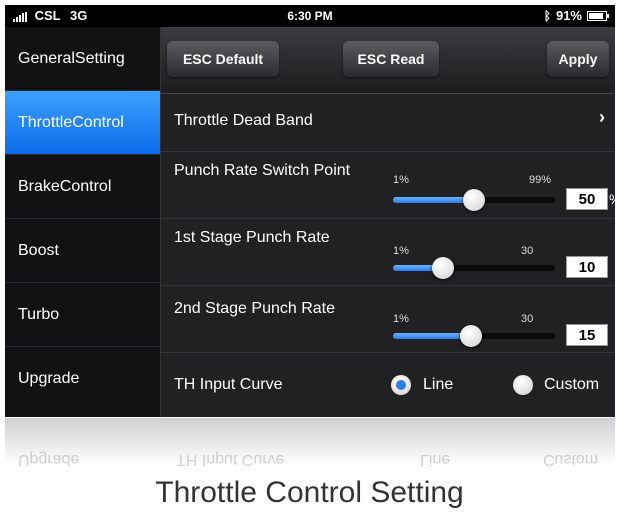 The width and height of the screenshot is (619, 515). I want to click on curve-row: TH Input Curve Line Custom, so click(388, 385).